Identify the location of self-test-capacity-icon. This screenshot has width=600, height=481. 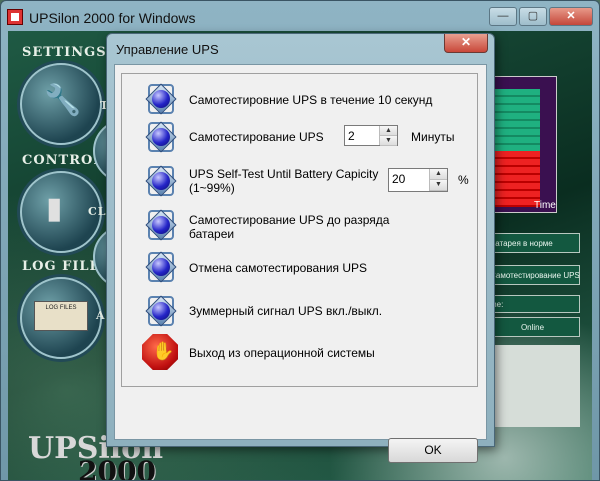
(161, 181).